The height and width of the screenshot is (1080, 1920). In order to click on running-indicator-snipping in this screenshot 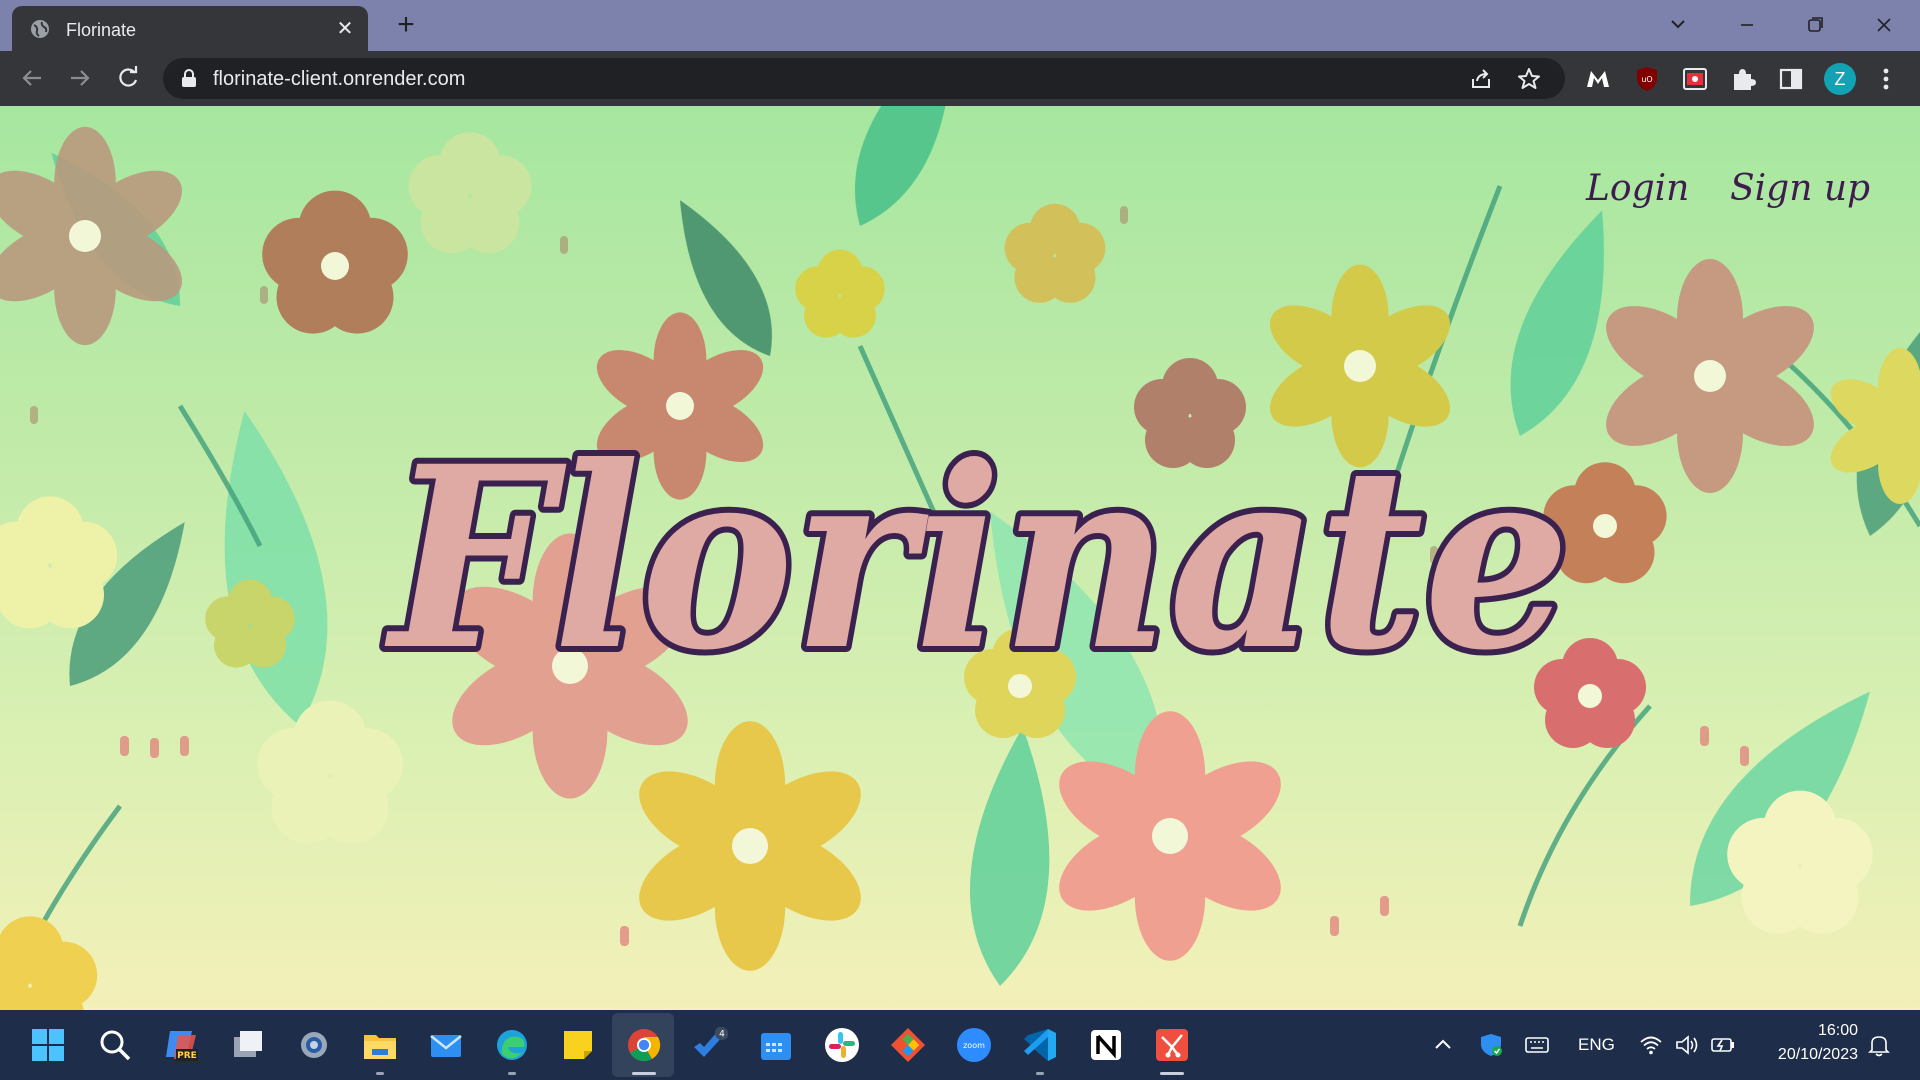, I will do `click(1172, 1073)`.